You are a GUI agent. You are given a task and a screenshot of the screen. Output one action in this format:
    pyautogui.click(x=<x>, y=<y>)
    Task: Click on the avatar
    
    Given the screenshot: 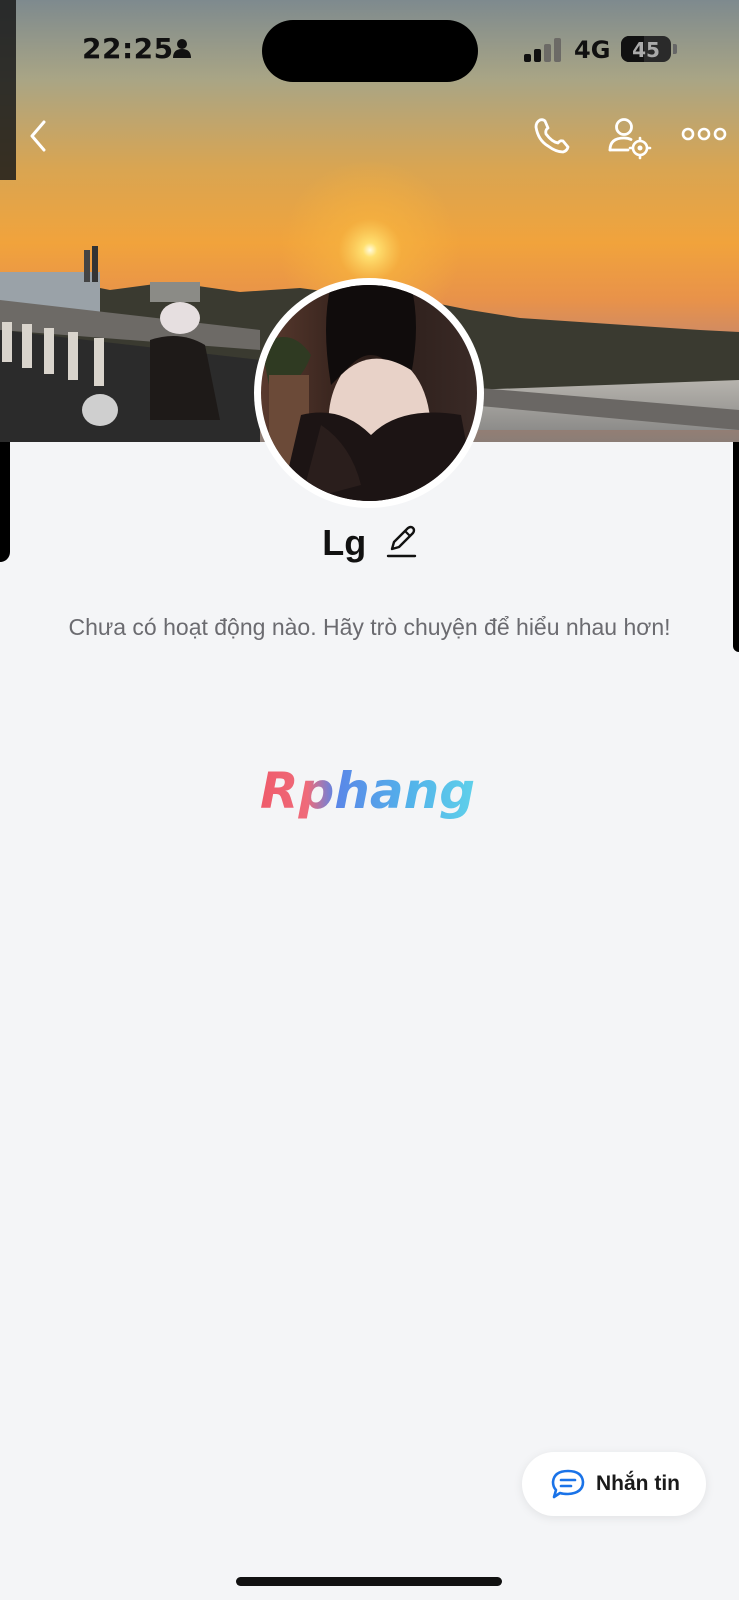 What is the action you would take?
    pyautogui.click(x=369, y=393)
    